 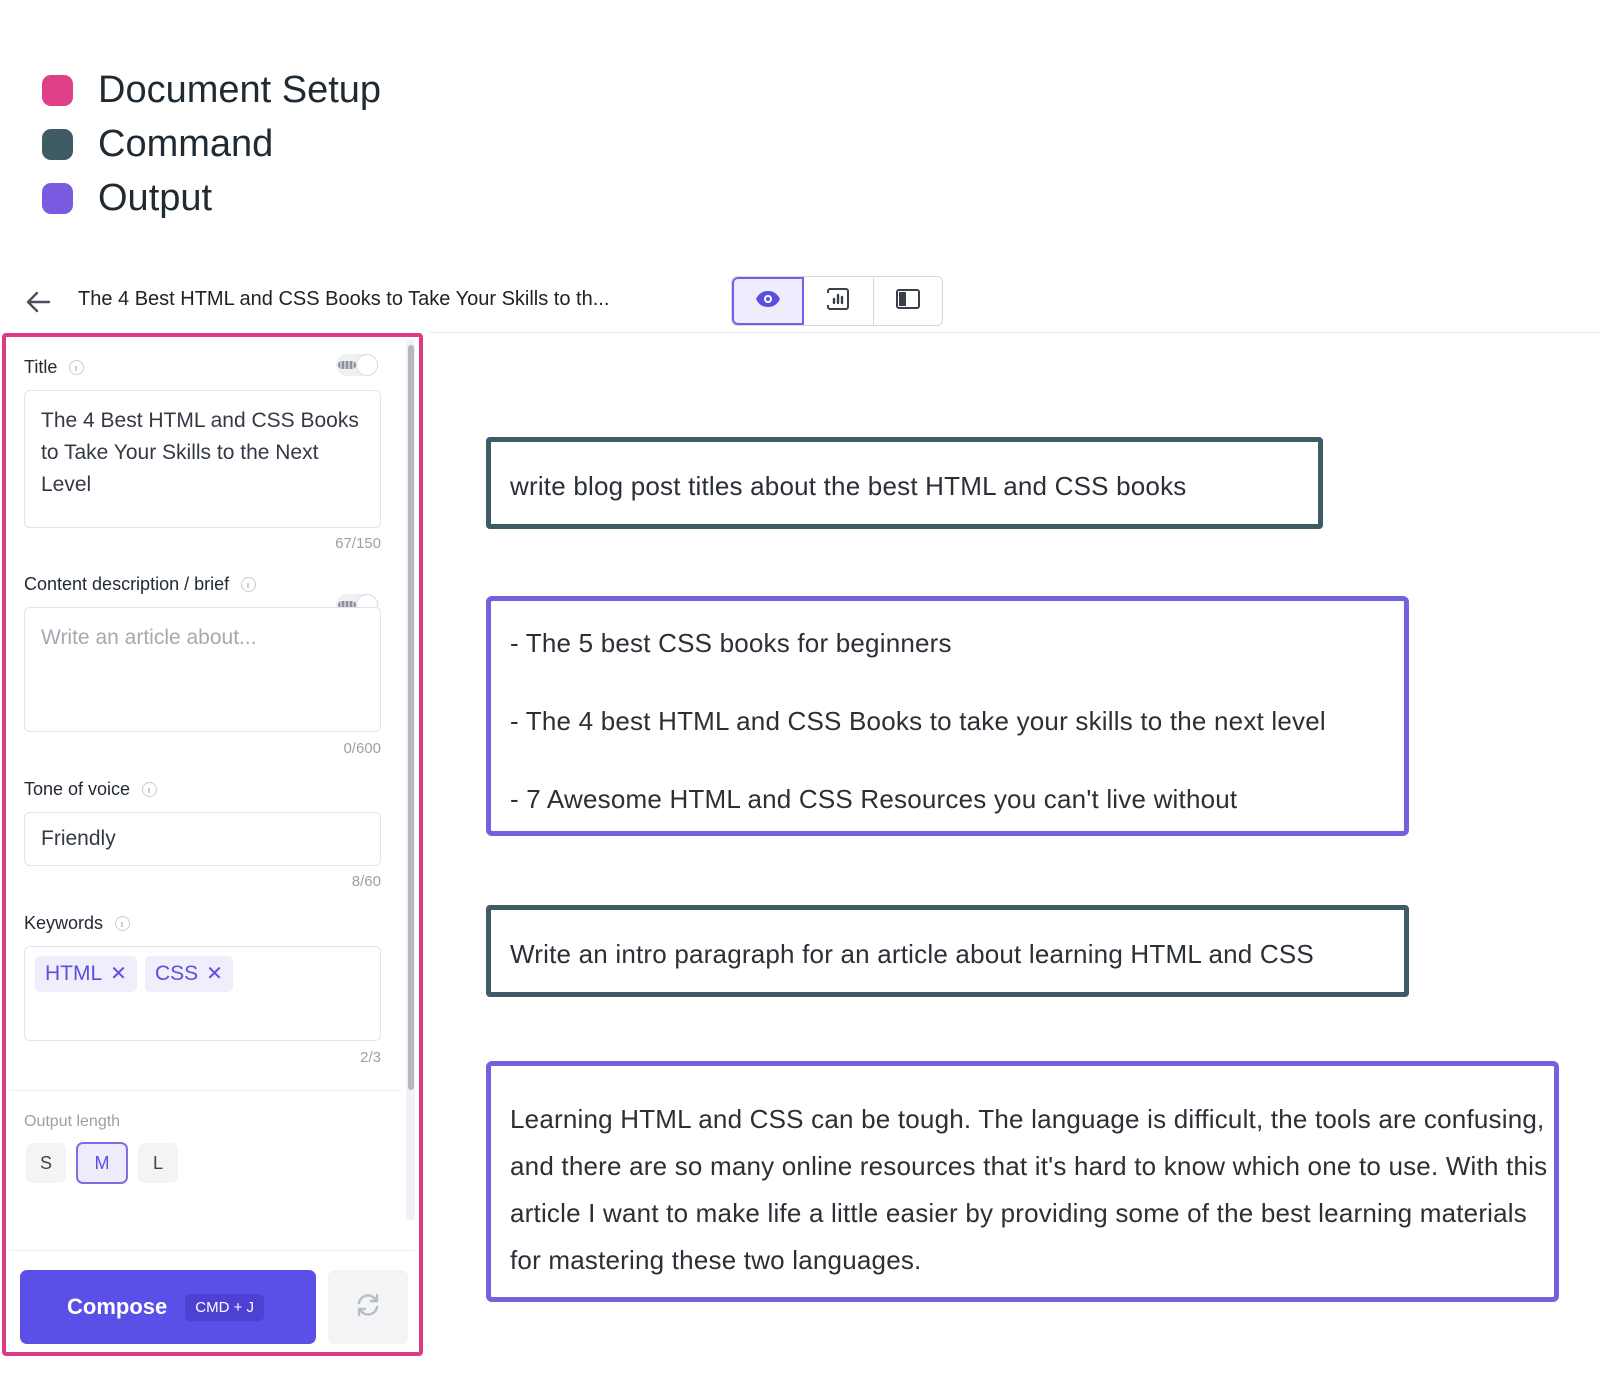 I want to click on tone-field-label: Tone of voice, so click(x=91, y=789).